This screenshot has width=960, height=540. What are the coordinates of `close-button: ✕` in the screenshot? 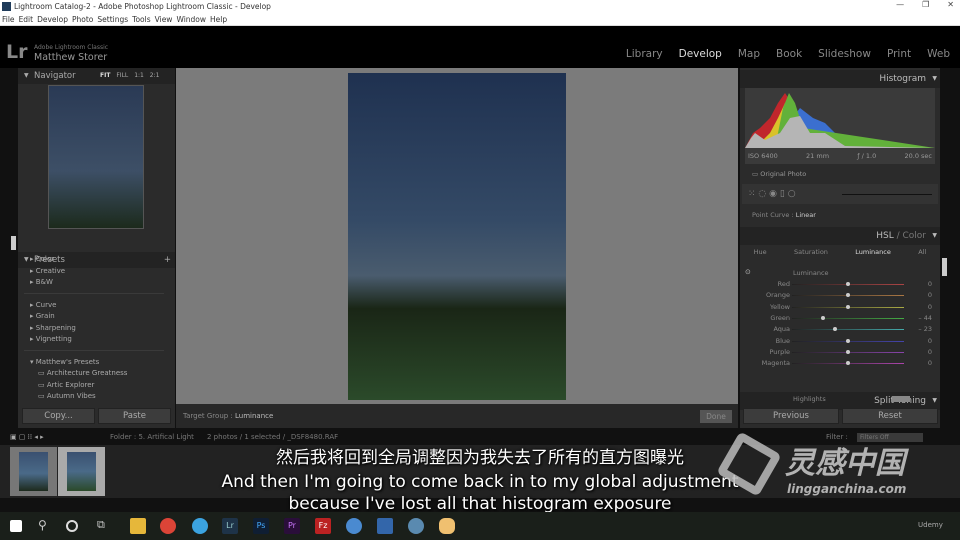 It's located at (950, 4).